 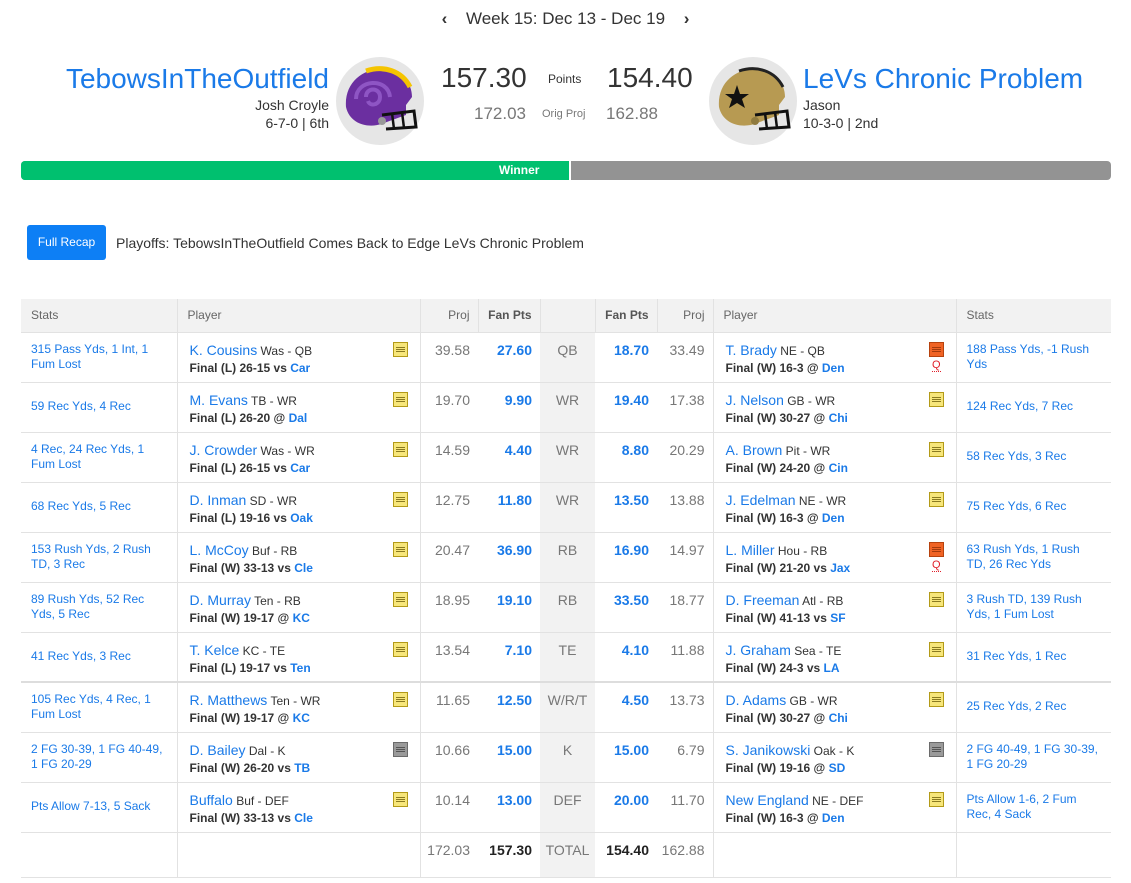 What do you see at coordinates (626, 506) in the screenshot?
I see `fanpts-right: 13.50` at bounding box center [626, 506].